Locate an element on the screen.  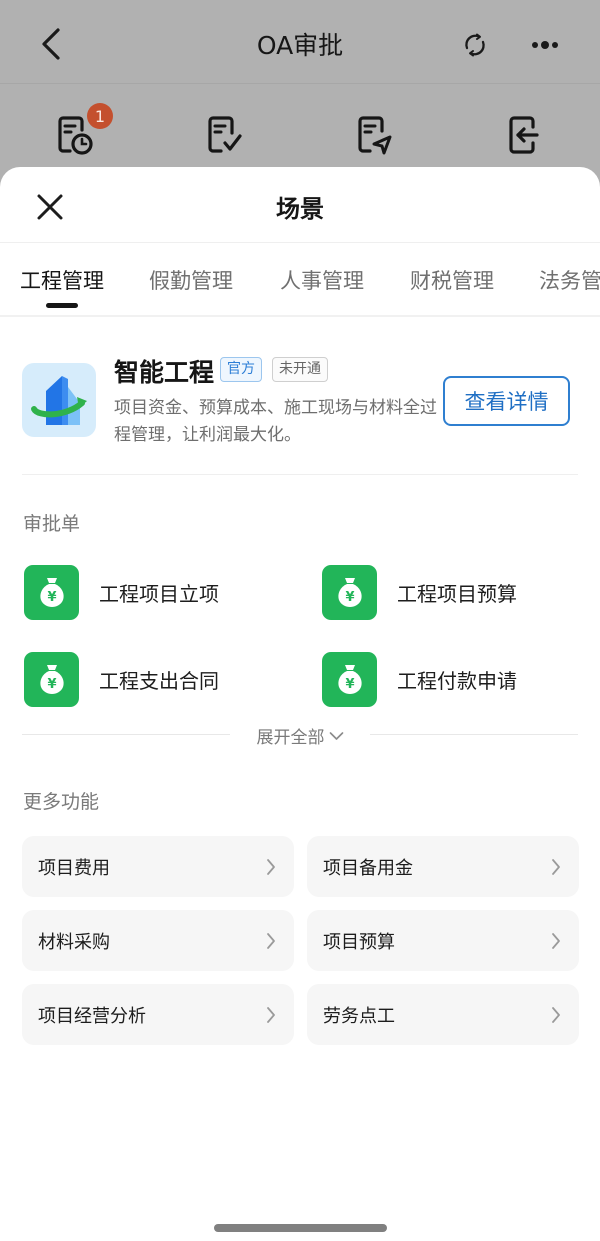
form-item-payment-request: ¥ 工程付款申请 is located at coordinates (457, 679).